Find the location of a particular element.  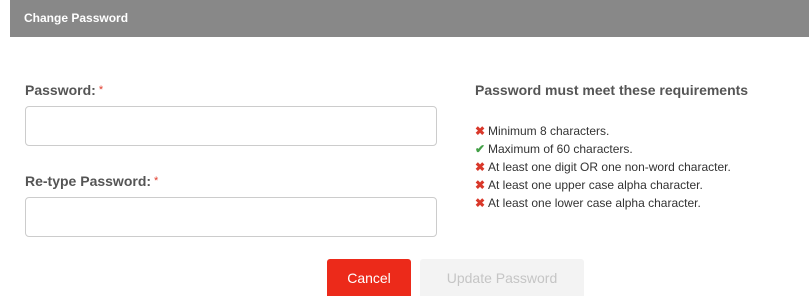

password-label-text: Password: is located at coordinates (60, 90).